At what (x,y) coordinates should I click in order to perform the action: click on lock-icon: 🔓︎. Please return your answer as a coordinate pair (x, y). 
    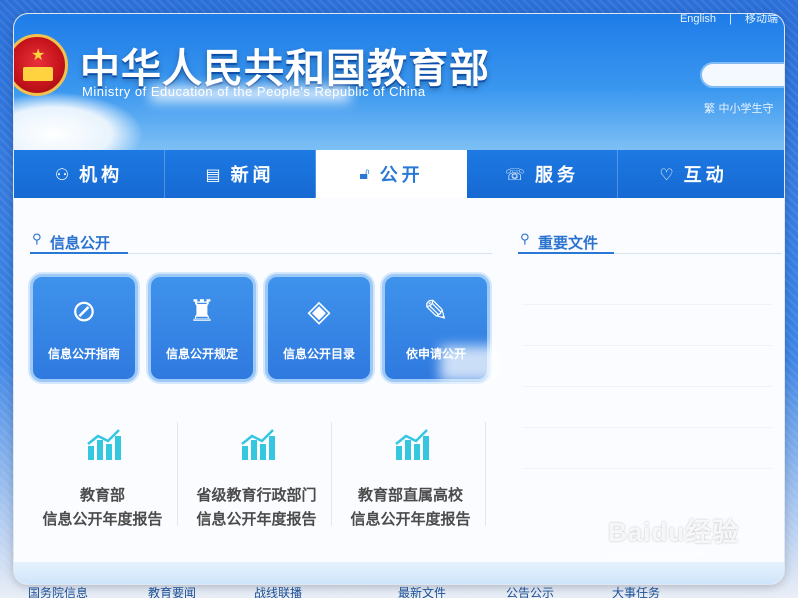
    Looking at the image, I should click on (364, 173).